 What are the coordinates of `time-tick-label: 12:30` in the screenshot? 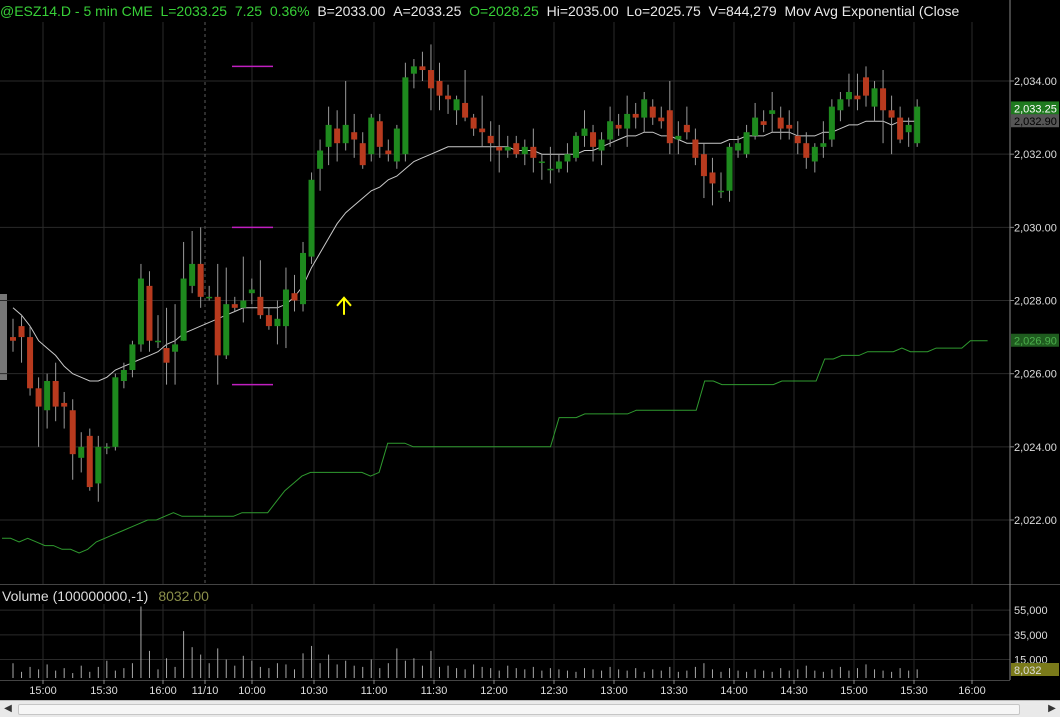 It's located at (554, 691).